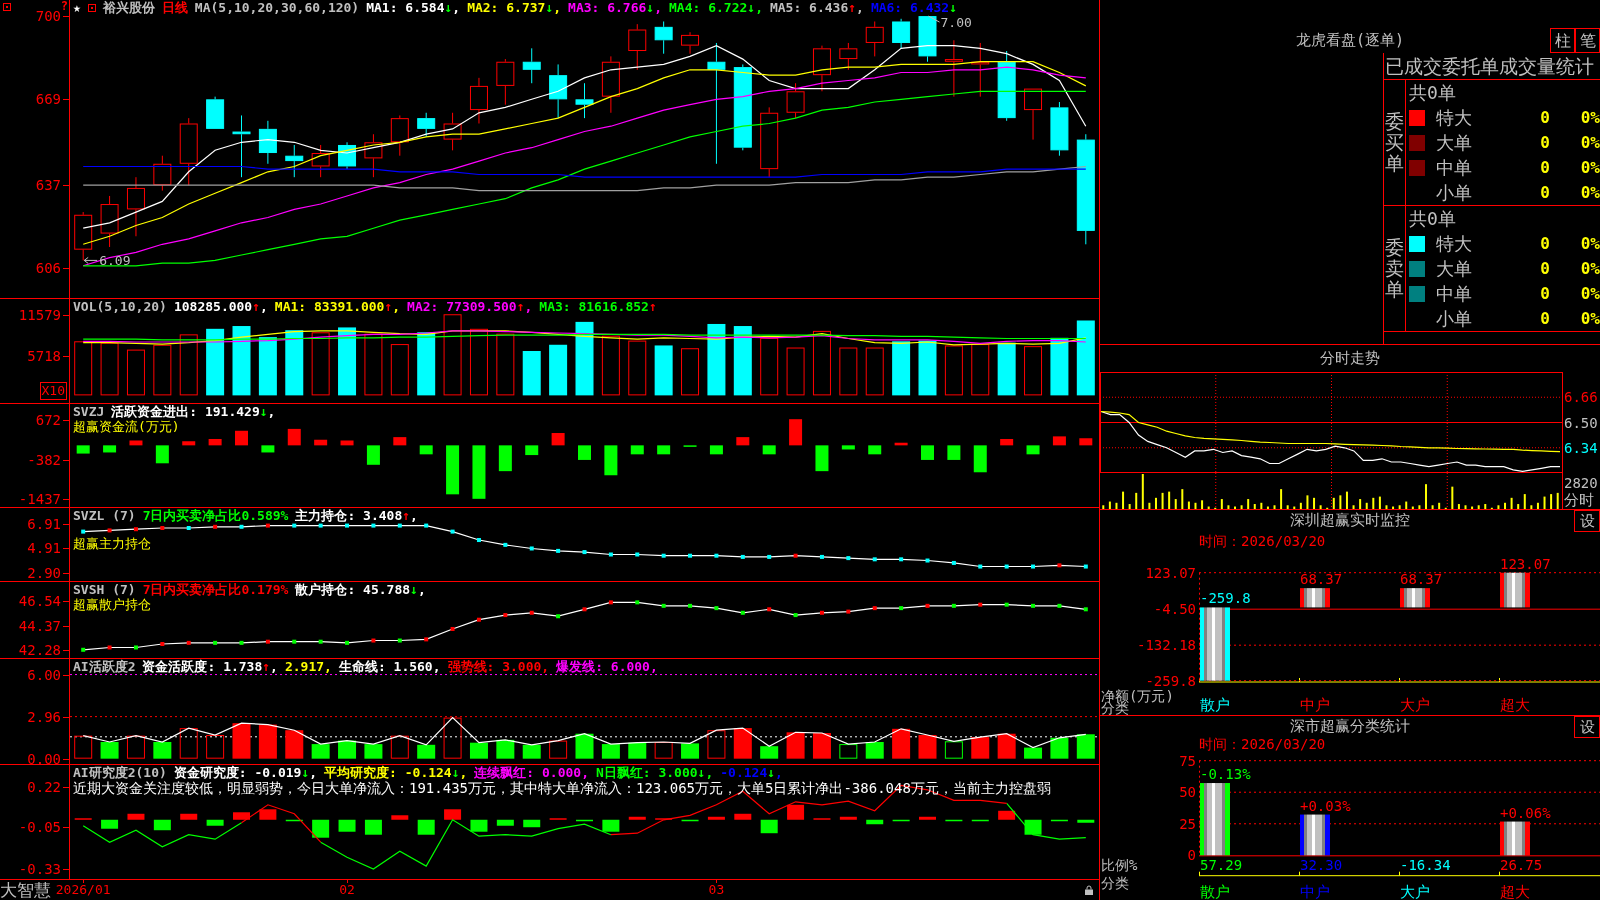 The width and height of the screenshot is (1600, 900). What do you see at coordinates (104, 589) in the screenshot?
I see `legend-item: SVSH (7)` at bounding box center [104, 589].